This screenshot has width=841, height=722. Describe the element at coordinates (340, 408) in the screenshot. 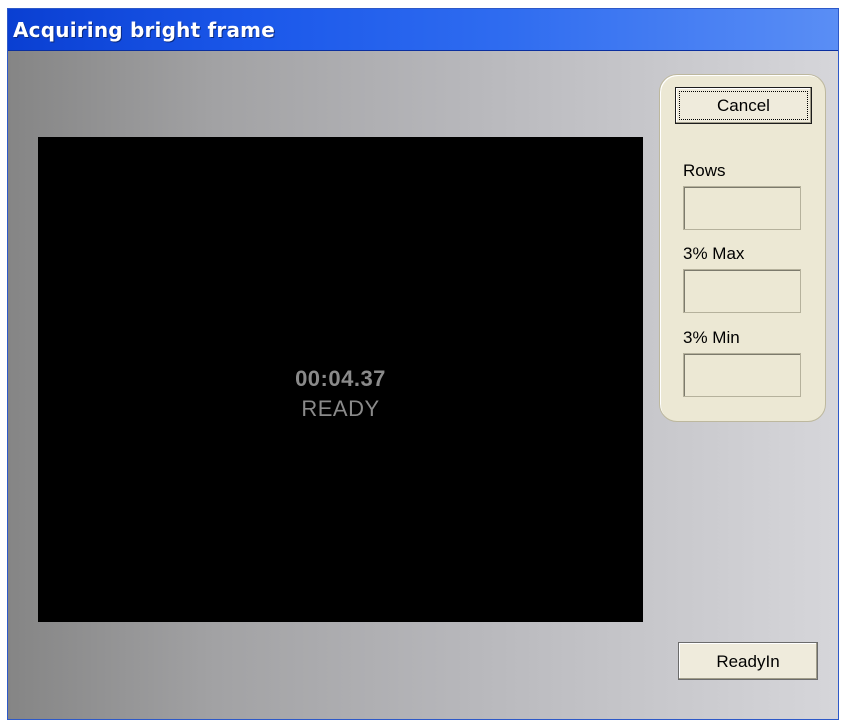

I see `acquisition-status: READY` at that location.